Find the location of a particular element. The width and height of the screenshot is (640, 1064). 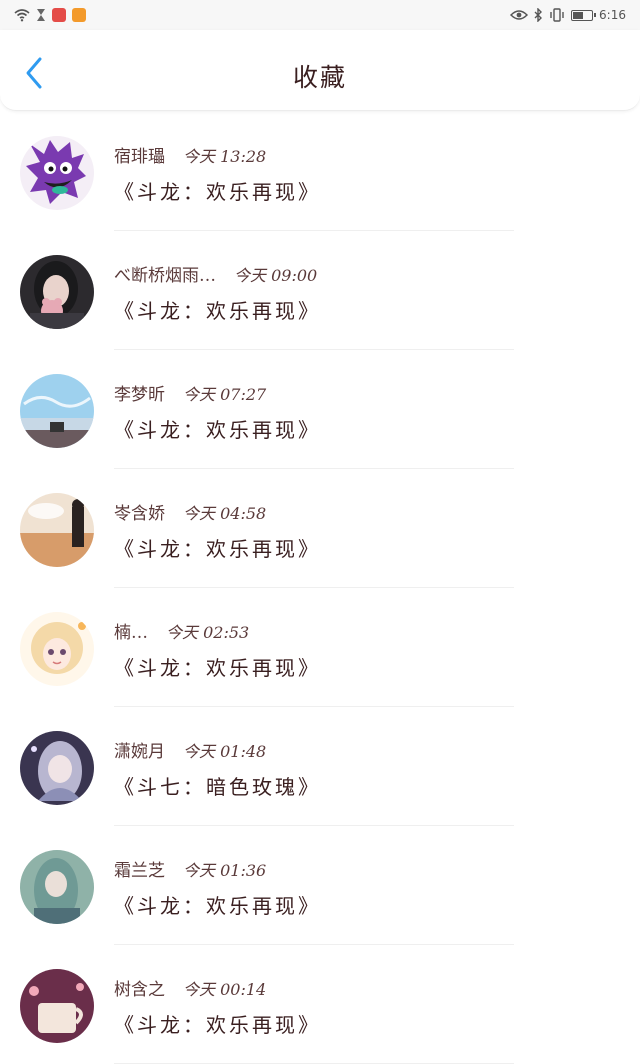

favorite-item: 霜兰芝 今天 01:36 《斗龙：欢乐再现》 is located at coordinates (320, 885).